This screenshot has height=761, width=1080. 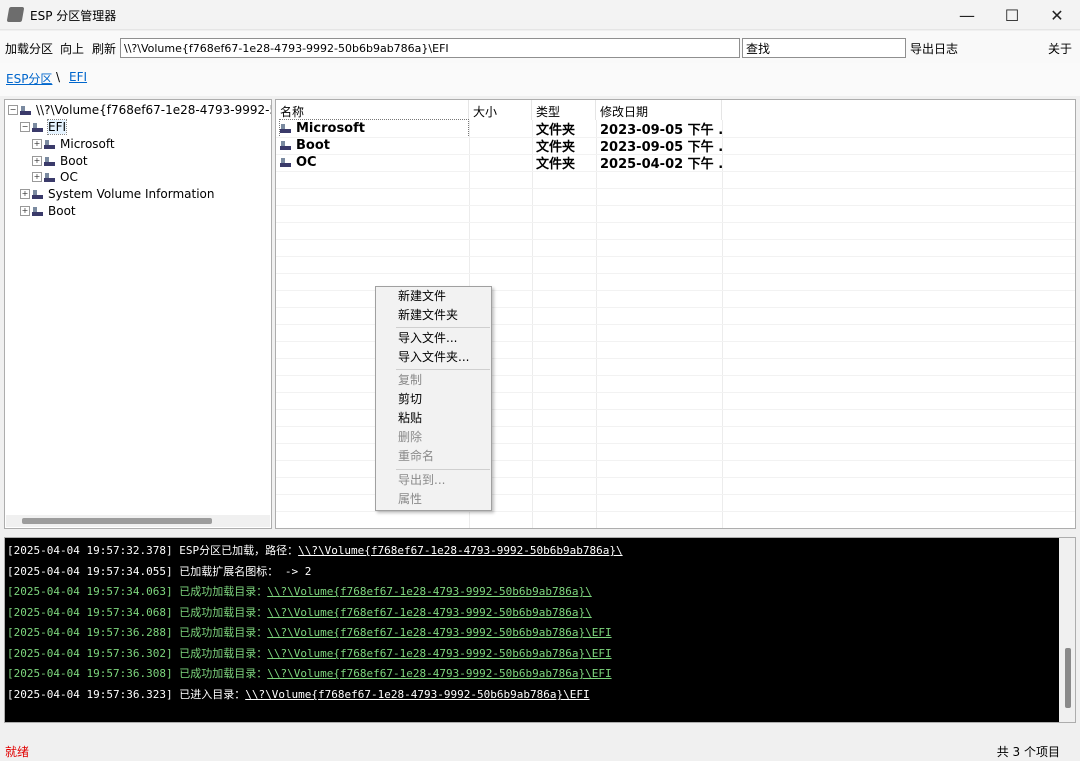 What do you see at coordinates (416, 456) in the screenshot?
I see `menu-item-rename: 重命名` at bounding box center [416, 456].